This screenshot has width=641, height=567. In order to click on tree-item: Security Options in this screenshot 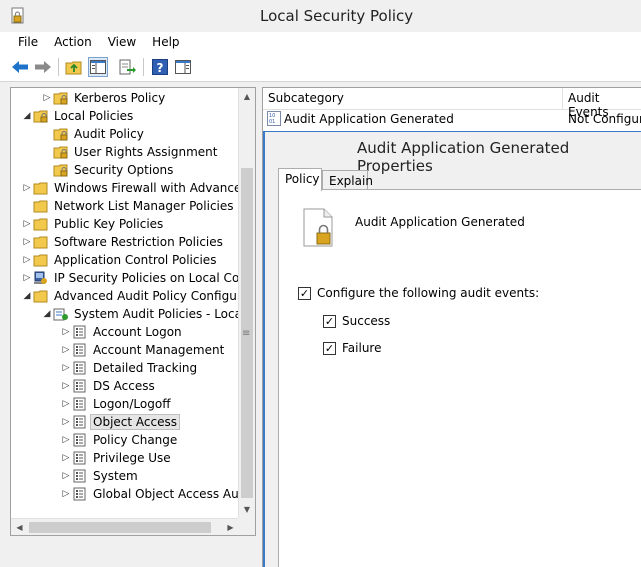, I will do `click(108, 170)`.